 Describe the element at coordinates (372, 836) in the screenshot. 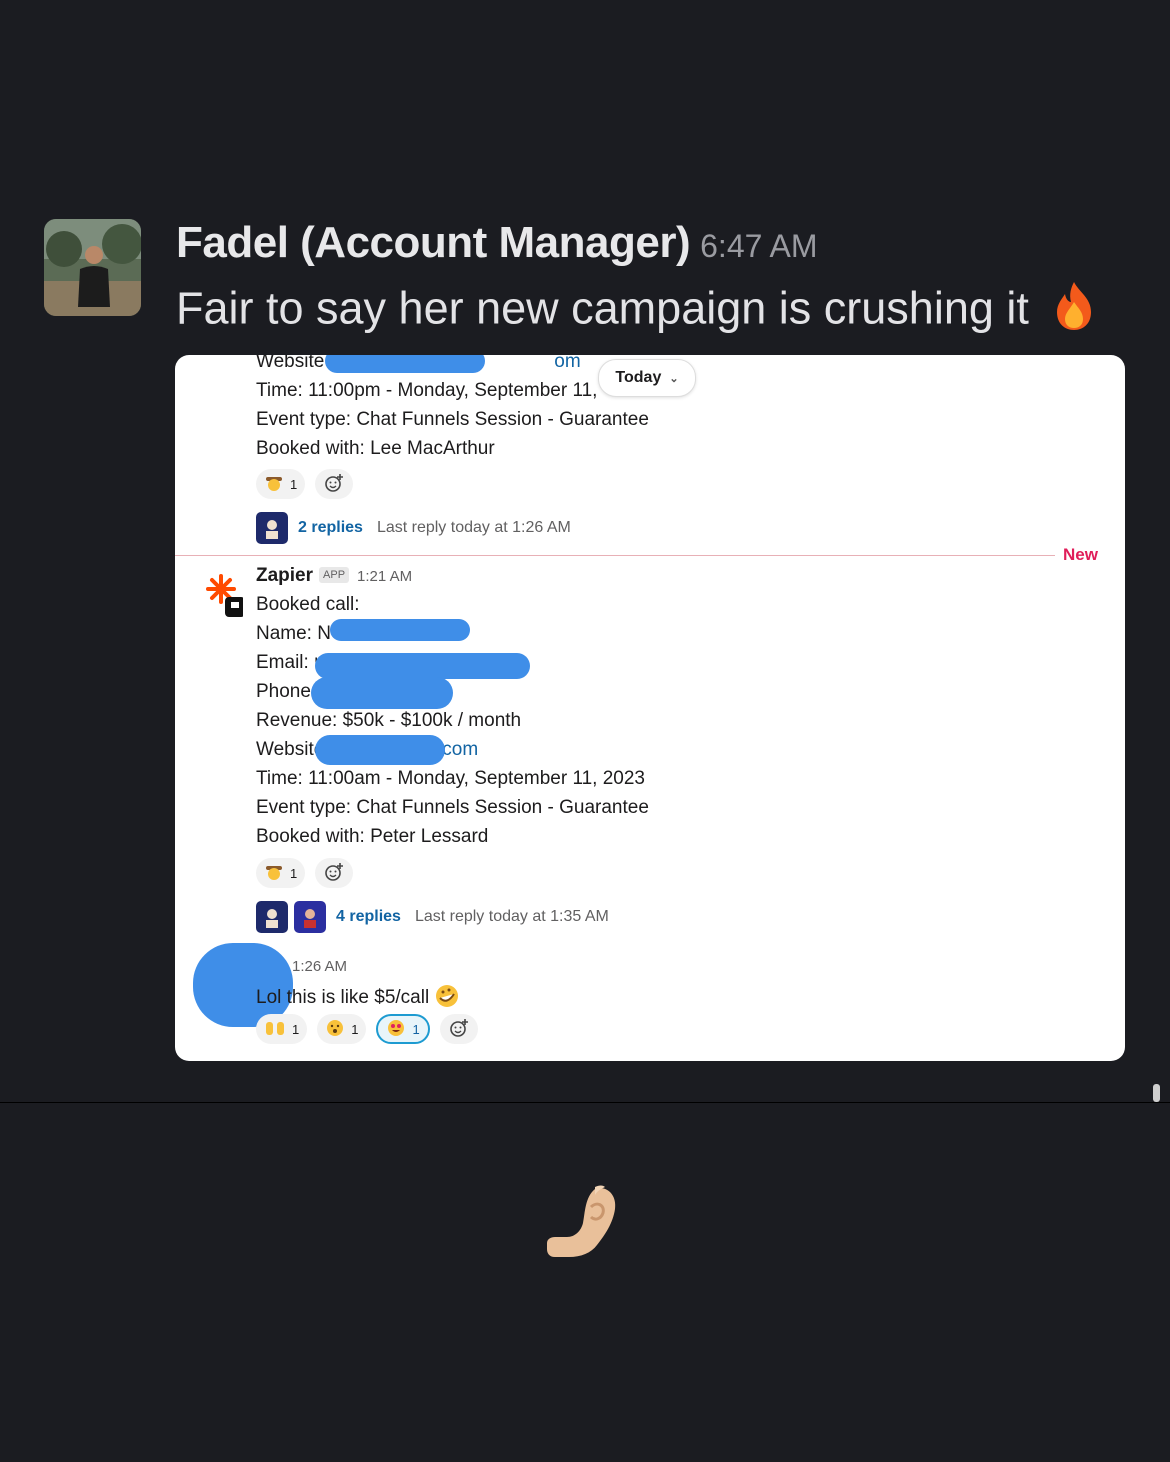

I see `booked-with-line: Booked with: Peter Lessard` at that location.